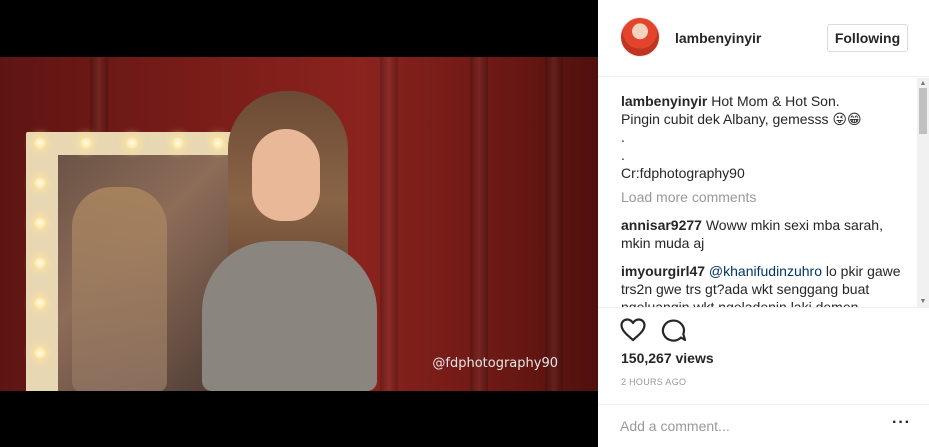 The height and width of the screenshot is (447, 929). What do you see at coordinates (718, 38) in the screenshot?
I see `header-username: lambenyinyir` at bounding box center [718, 38].